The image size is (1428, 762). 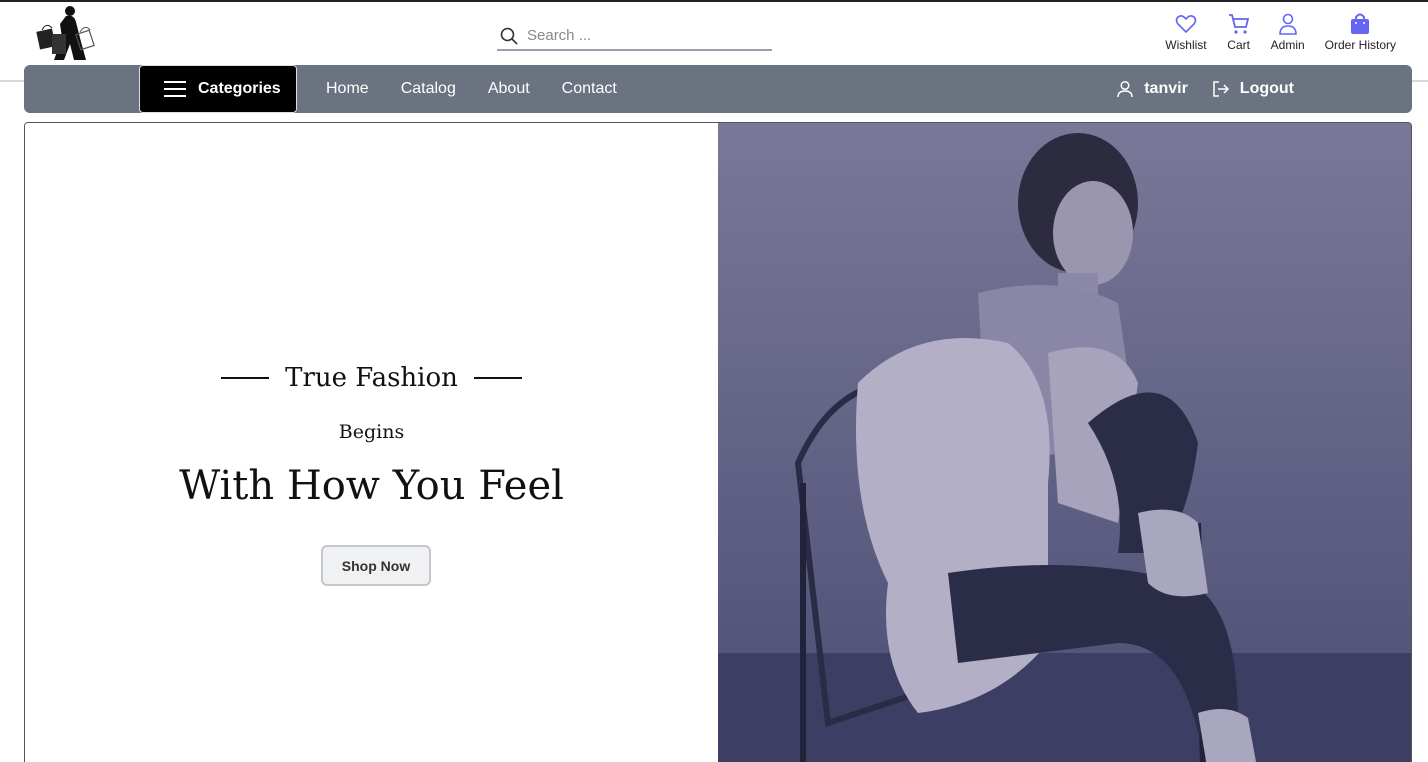 What do you see at coordinates (1186, 24) in the screenshot?
I see `heart-icon` at bounding box center [1186, 24].